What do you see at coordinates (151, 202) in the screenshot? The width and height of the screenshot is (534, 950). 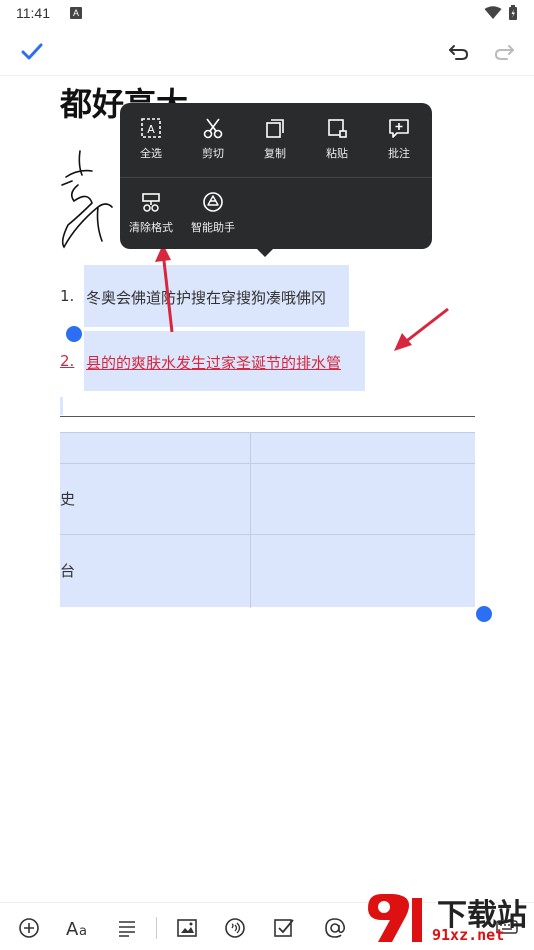 I see `clear-format-icon` at bounding box center [151, 202].